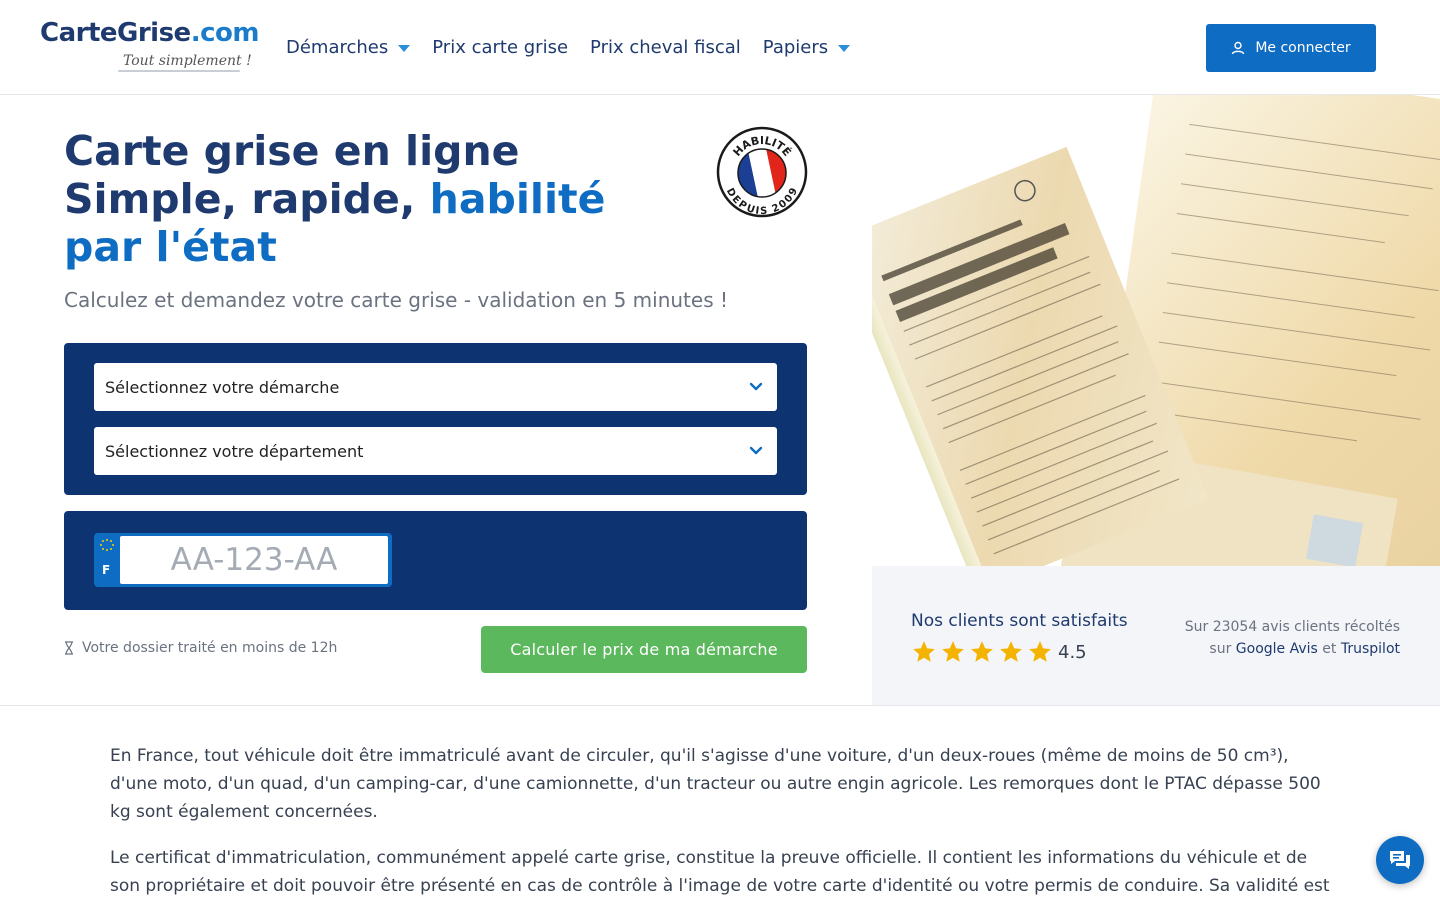 The width and height of the screenshot is (1440, 900). I want to click on nav-item-prix-cheval-fiscal: Prix cheval fiscal, so click(665, 47).